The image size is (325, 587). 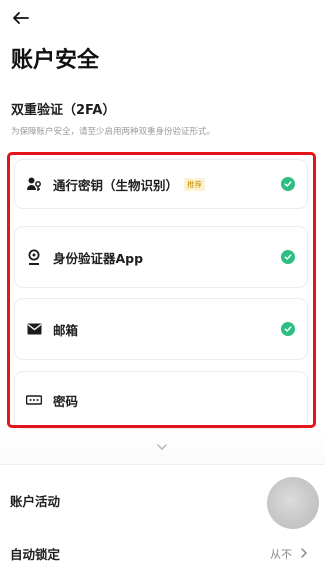 What do you see at coordinates (116, 185) in the screenshot?
I see `method-label: 通行密钥（生物识别）` at bounding box center [116, 185].